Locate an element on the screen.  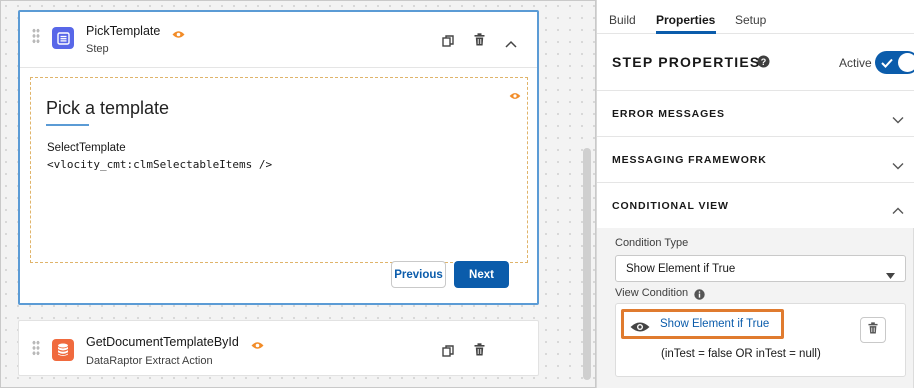
active-tab-indicator is located at coordinates (686, 32).